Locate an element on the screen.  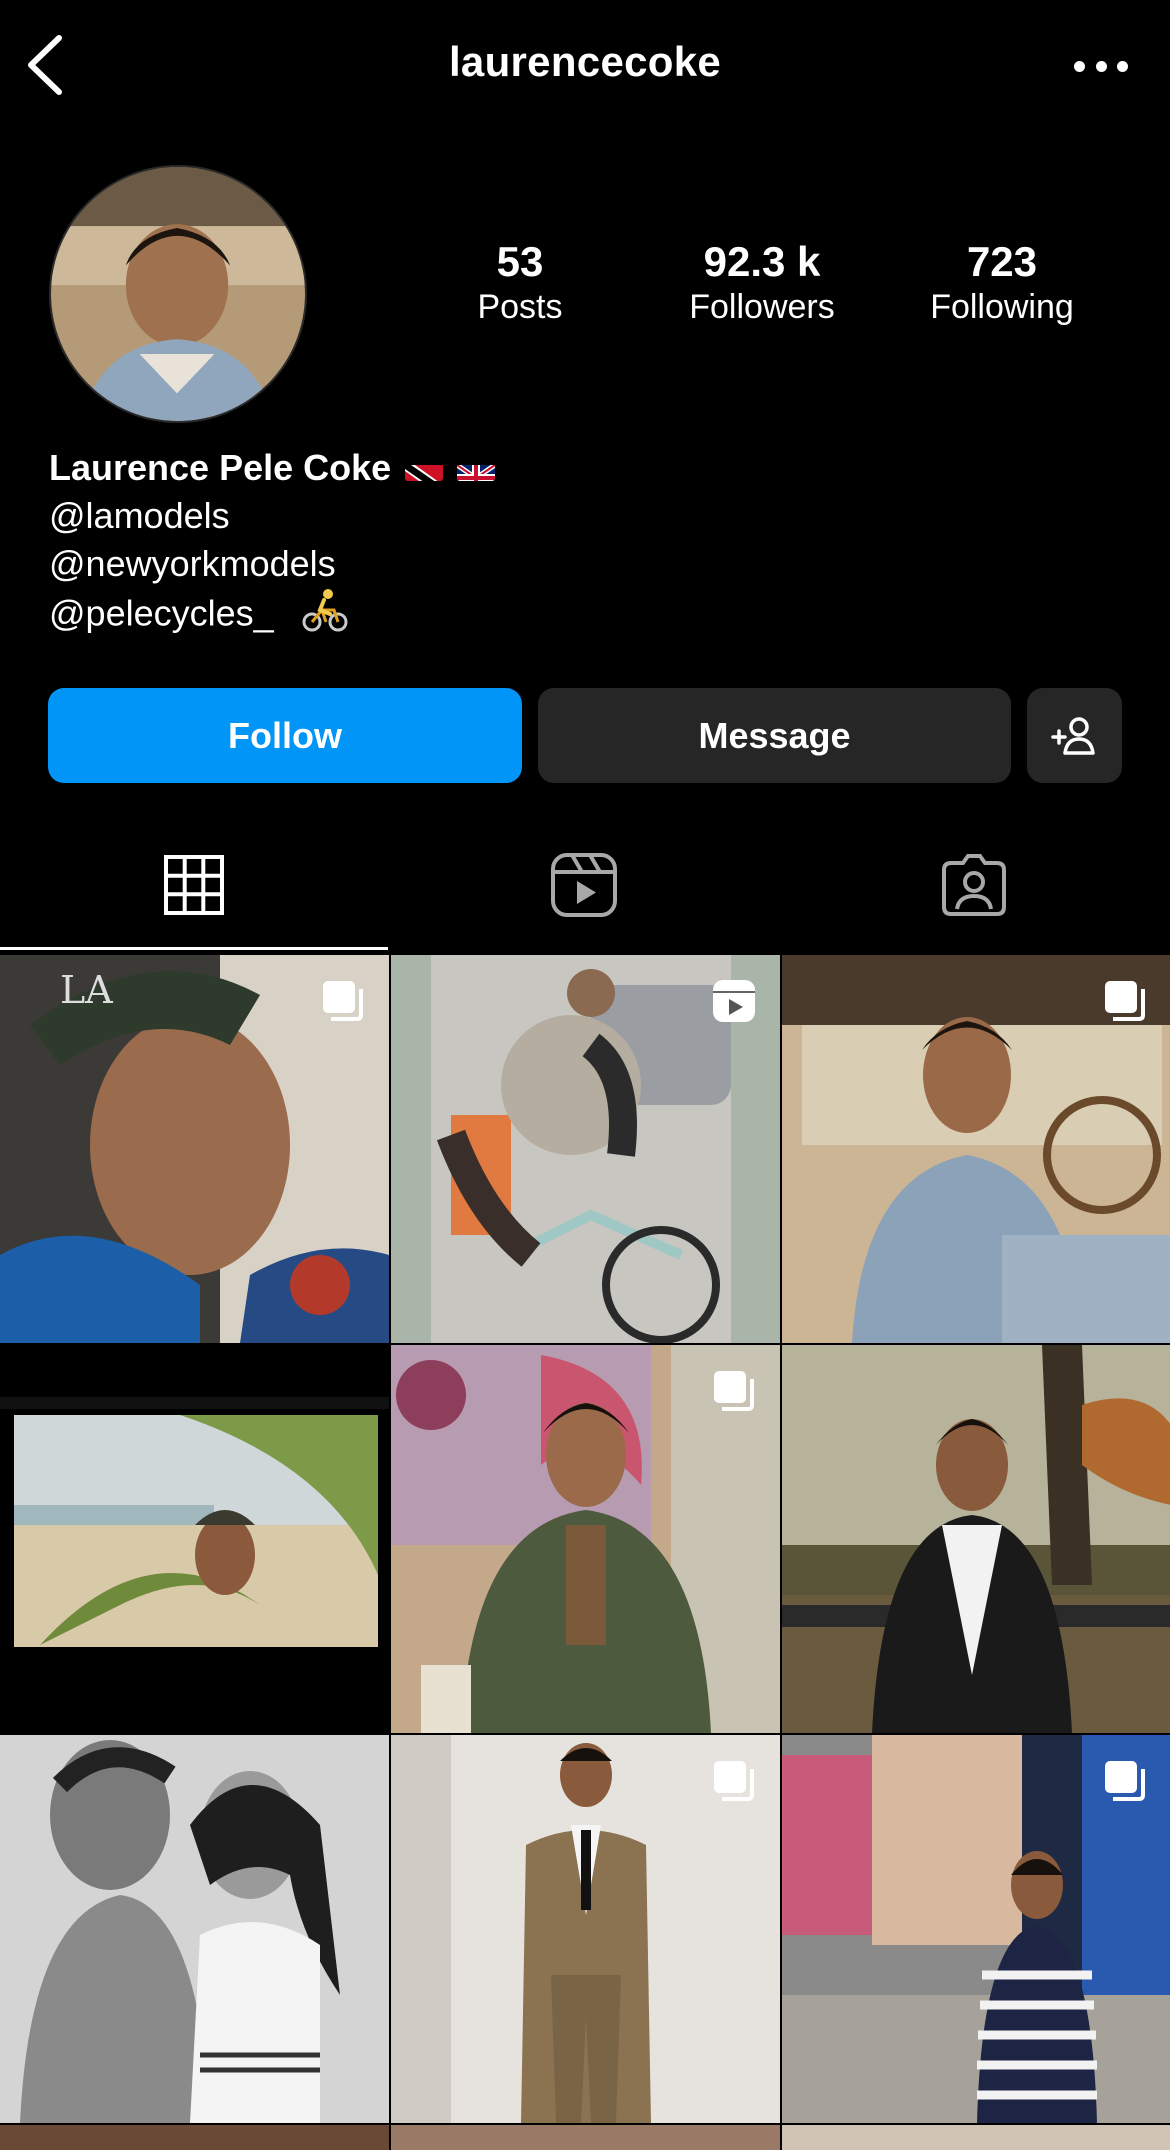
grid-icon is located at coordinates (194, 885).